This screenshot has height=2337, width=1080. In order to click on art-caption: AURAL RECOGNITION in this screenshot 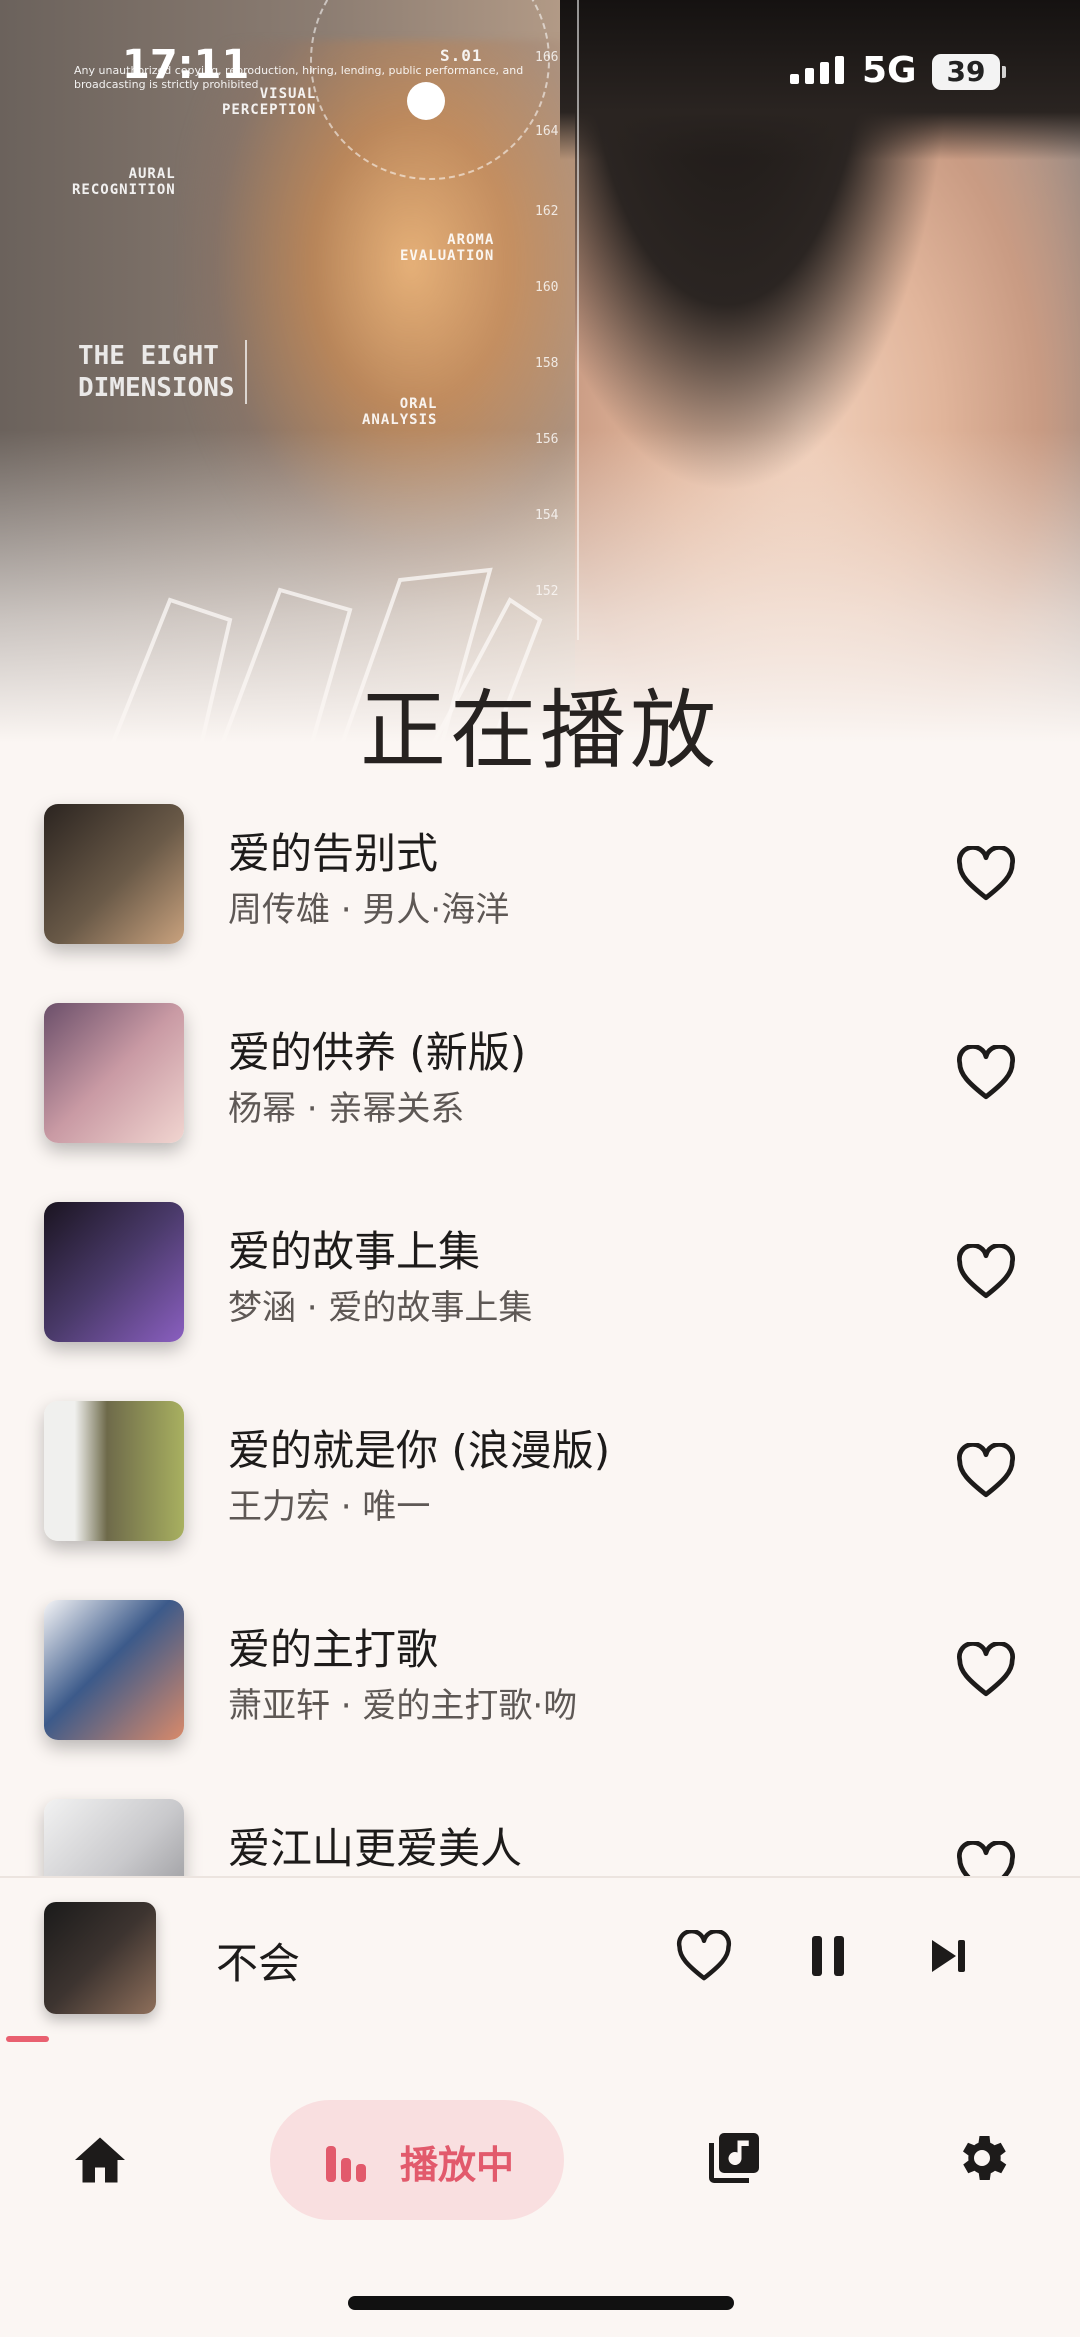, I will do `click(124, 182)`.